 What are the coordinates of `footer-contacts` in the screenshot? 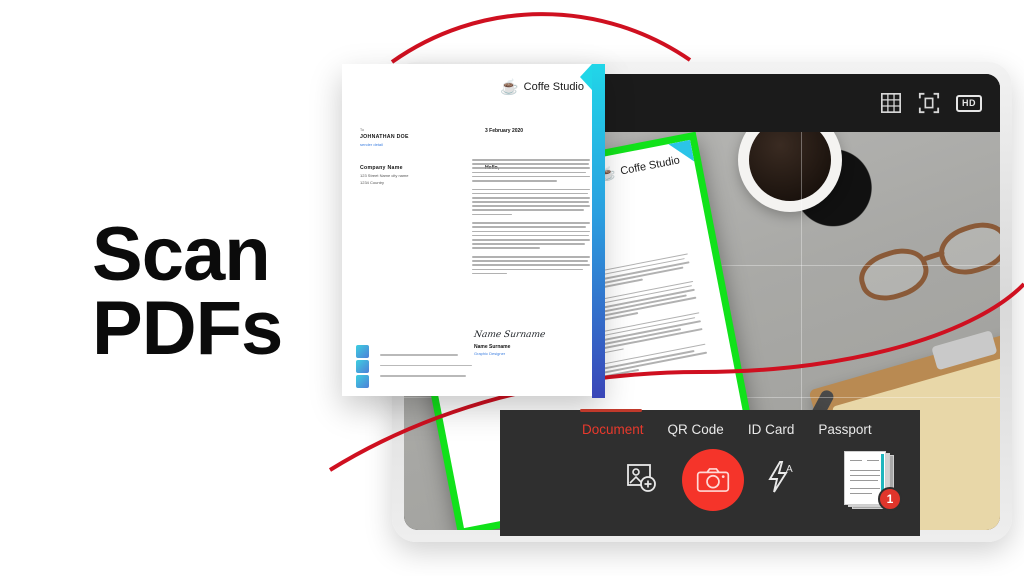 It's located at (426, 370).